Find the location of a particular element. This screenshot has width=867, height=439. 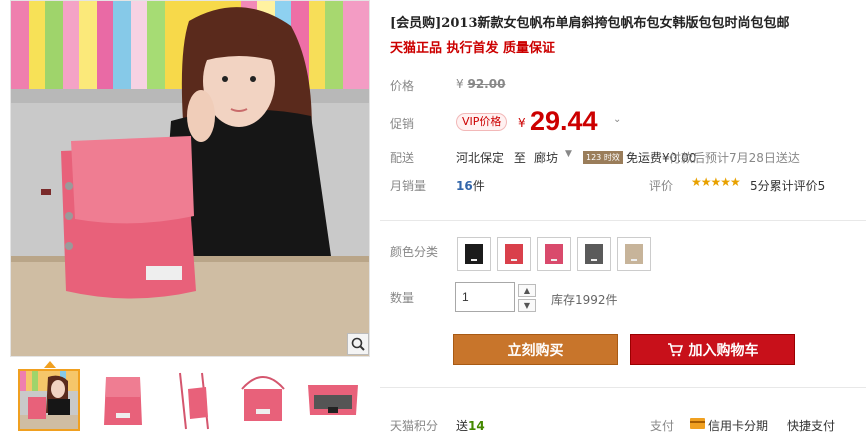

vip-price-badge: VIP价格 is located at coordinates (482, 122).